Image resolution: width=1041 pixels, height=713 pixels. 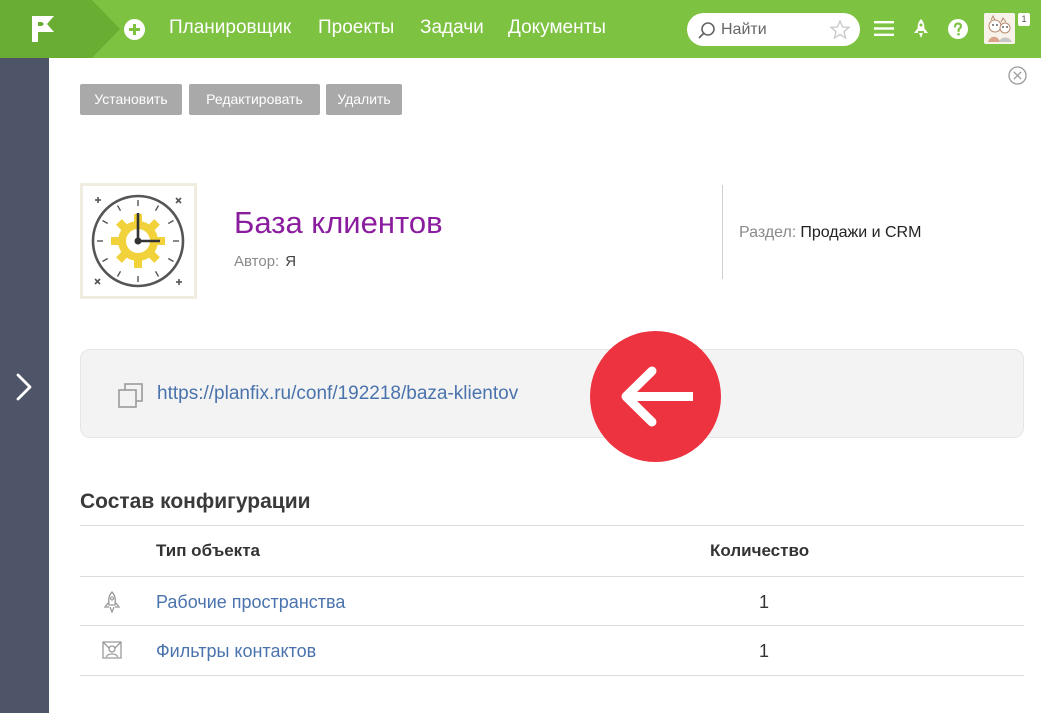 What do you see at coordinates (706, 30) in the screenshot?
I see `search-icon` at bounding box center [706, 30].